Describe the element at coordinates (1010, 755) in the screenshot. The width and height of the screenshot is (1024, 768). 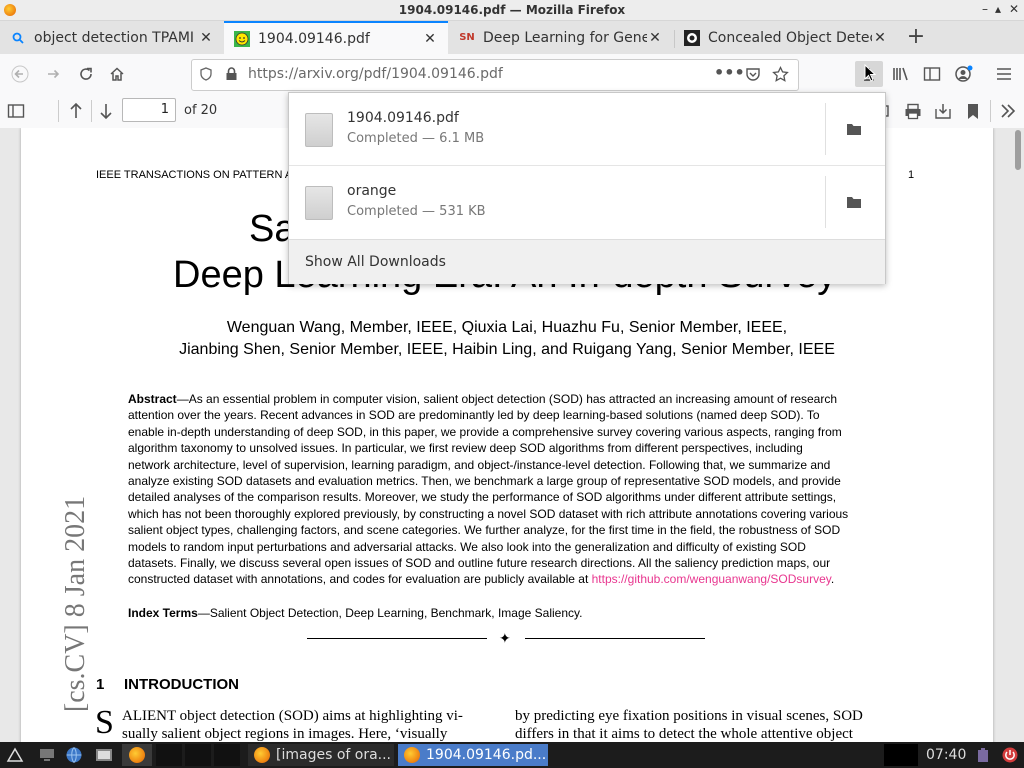
I see `power-button` at that location.